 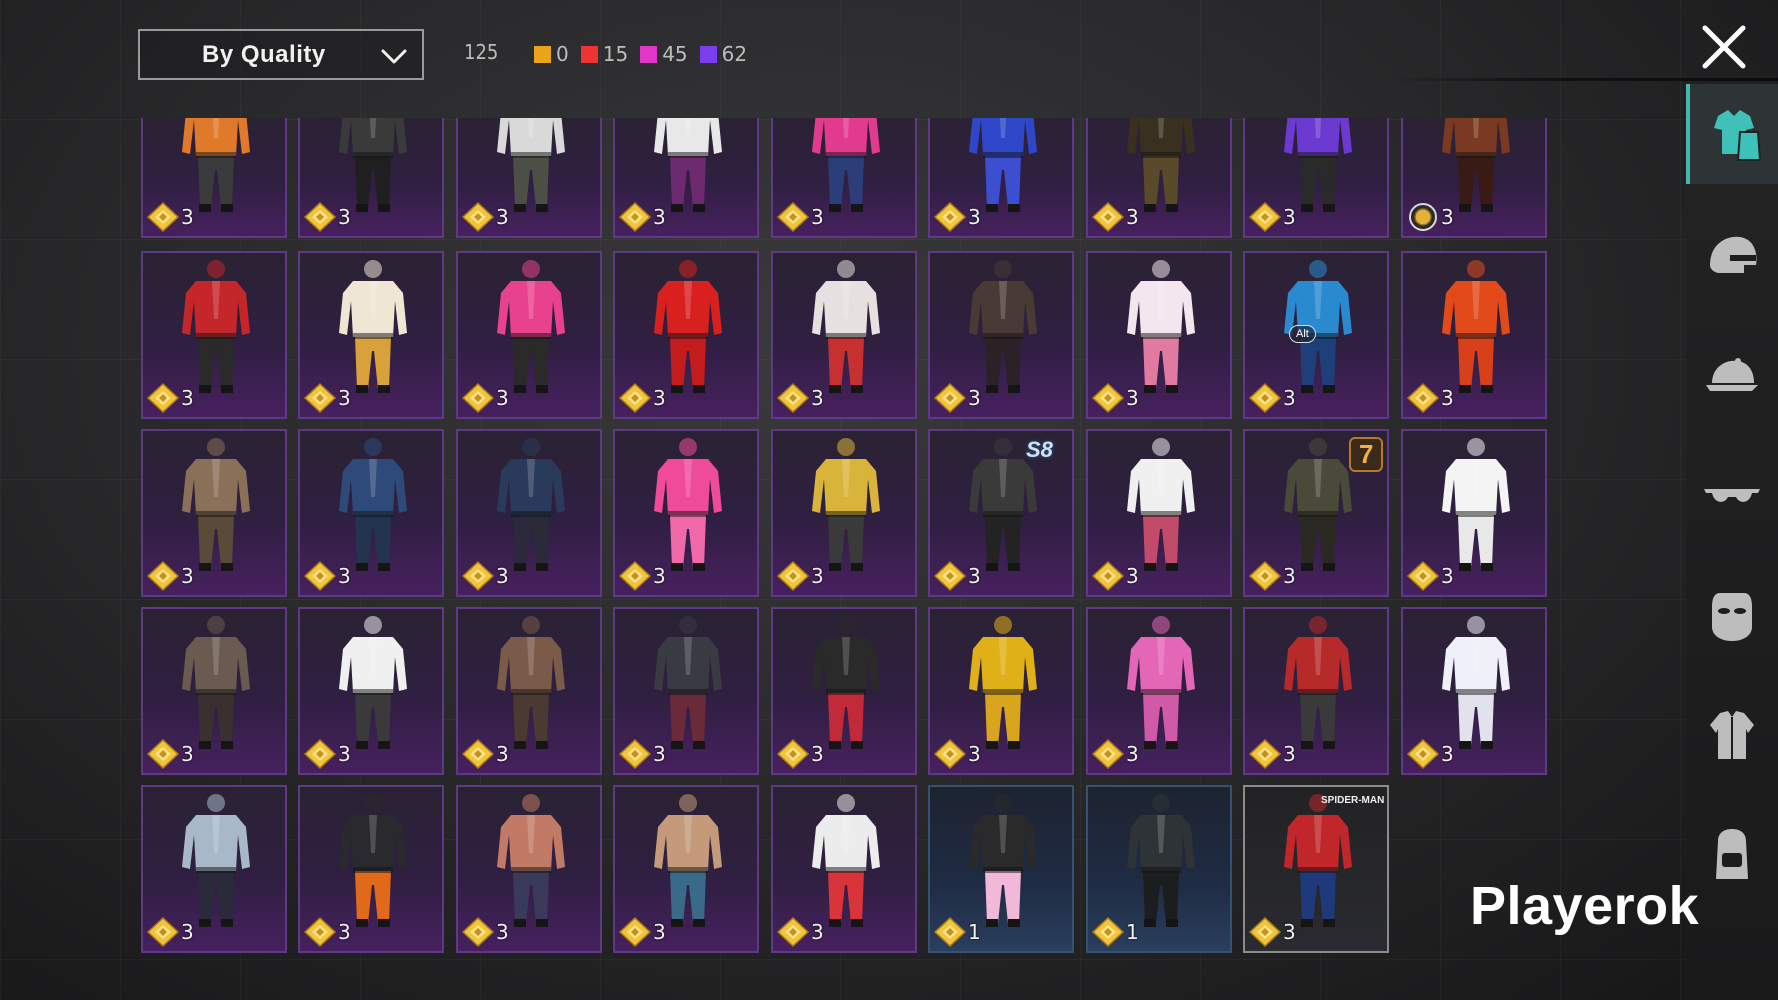 What do you see at coordinates (1732, 615) in the screenshot?
I see `mask-tab` at bounding box center [1732, 615].